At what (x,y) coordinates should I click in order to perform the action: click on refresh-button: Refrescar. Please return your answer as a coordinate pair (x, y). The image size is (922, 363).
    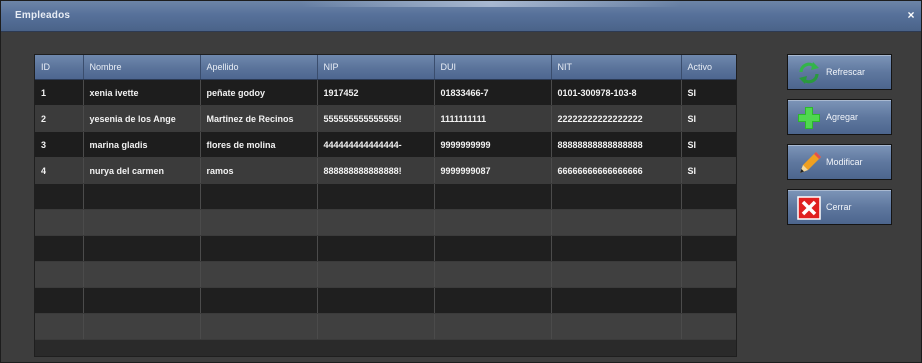
    Looking at the image, I should click on (839, 72).